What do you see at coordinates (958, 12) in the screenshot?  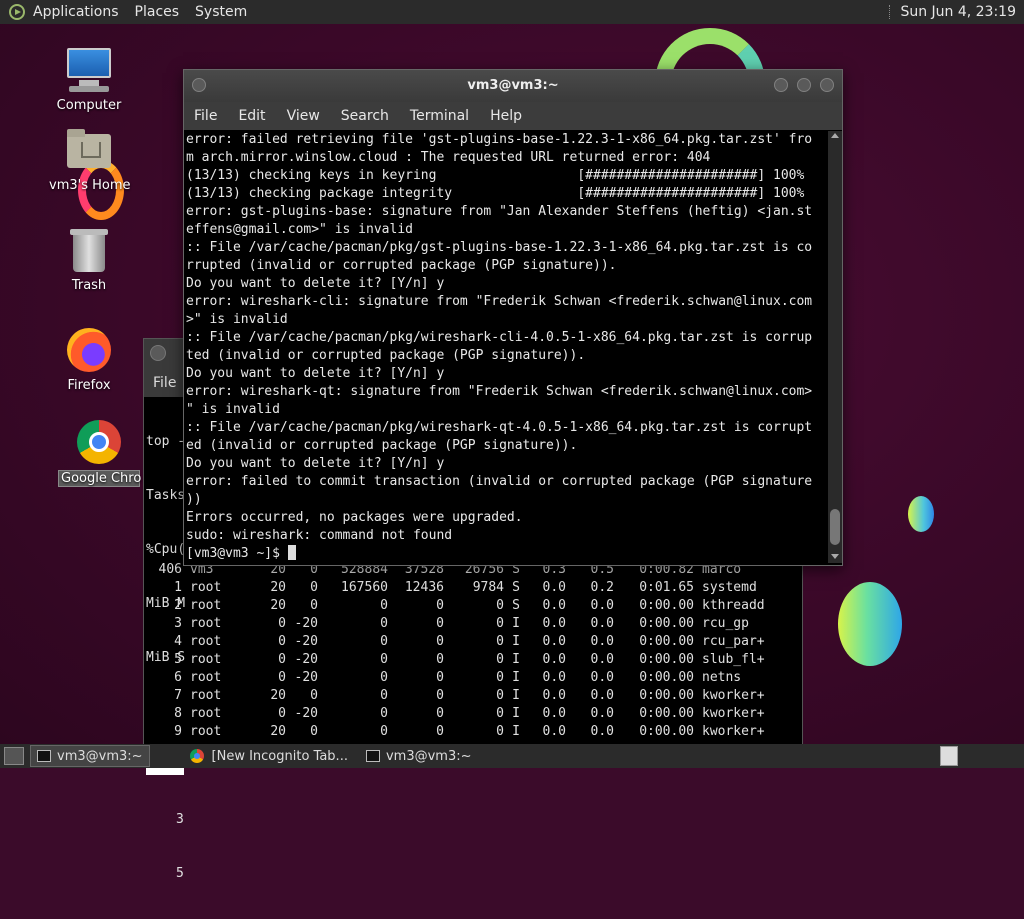 I see `clock: Sun Jun 4, 23:19` at bounding box center [958, 12].